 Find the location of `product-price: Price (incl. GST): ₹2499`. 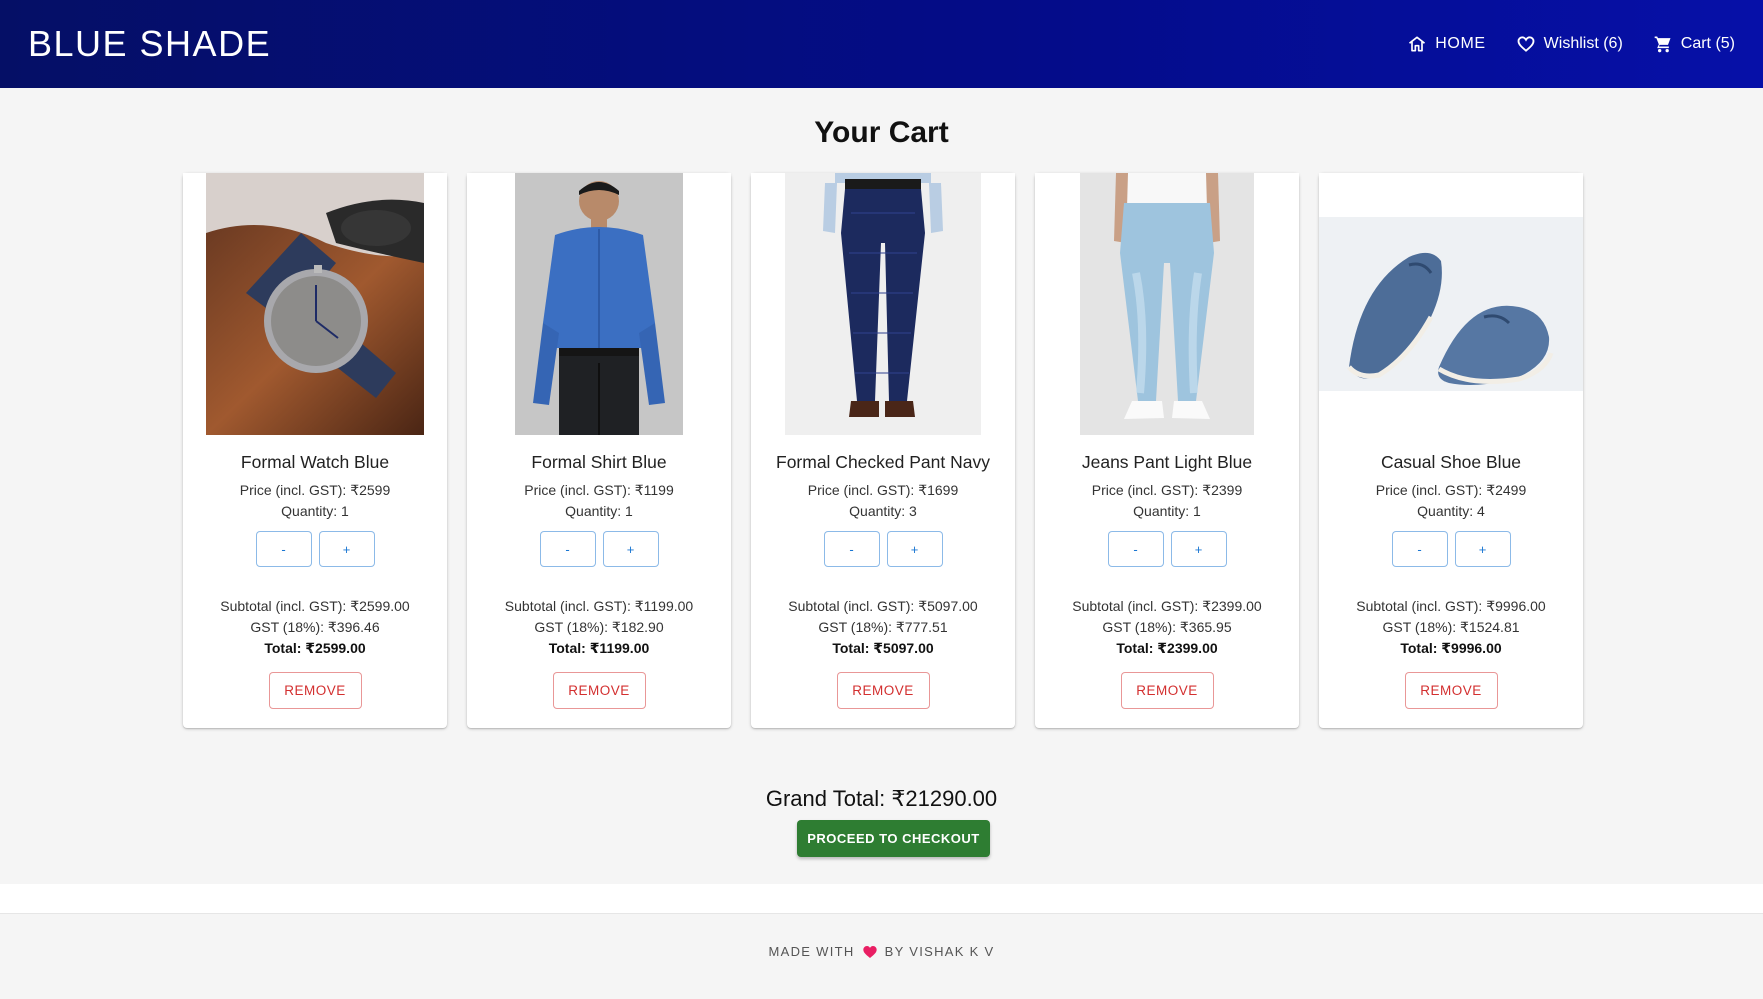

product-price: Price (incl. GST): ₹2499 is located at coordinates (1451, 490).